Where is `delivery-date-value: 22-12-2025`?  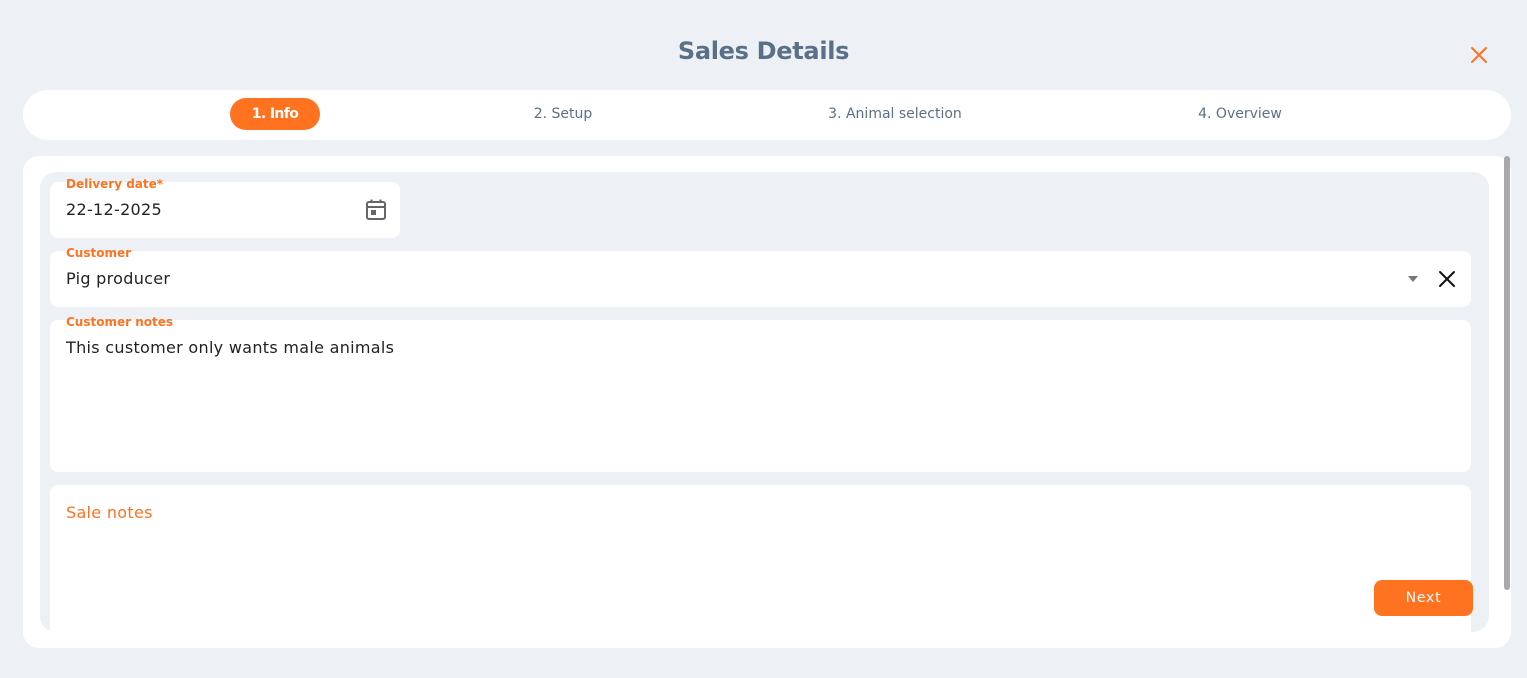 delivery-date-value: 22-12-2025 is located at coordinates (114, 209).